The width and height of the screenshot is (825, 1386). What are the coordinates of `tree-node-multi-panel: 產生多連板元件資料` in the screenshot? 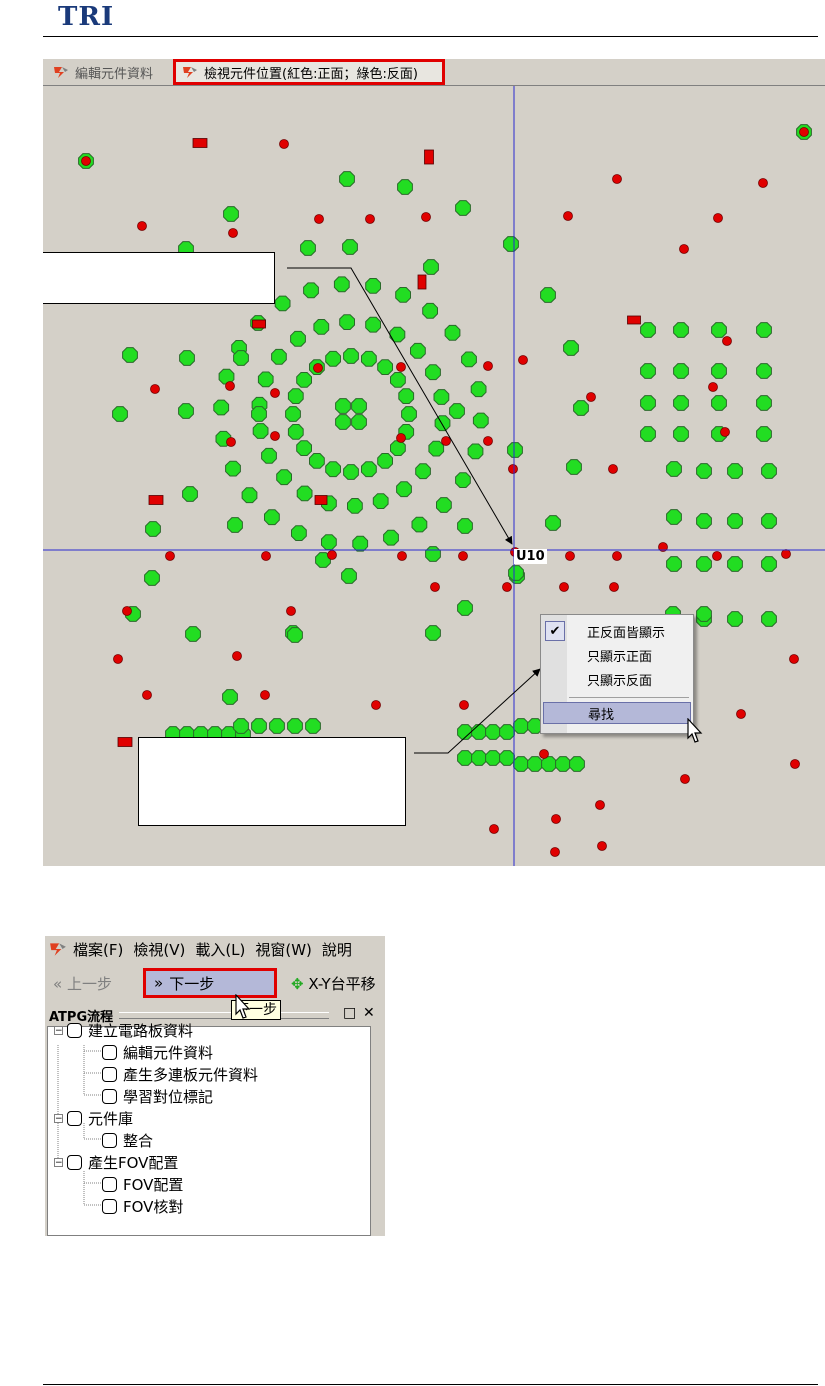 It's located at (180, 1074).